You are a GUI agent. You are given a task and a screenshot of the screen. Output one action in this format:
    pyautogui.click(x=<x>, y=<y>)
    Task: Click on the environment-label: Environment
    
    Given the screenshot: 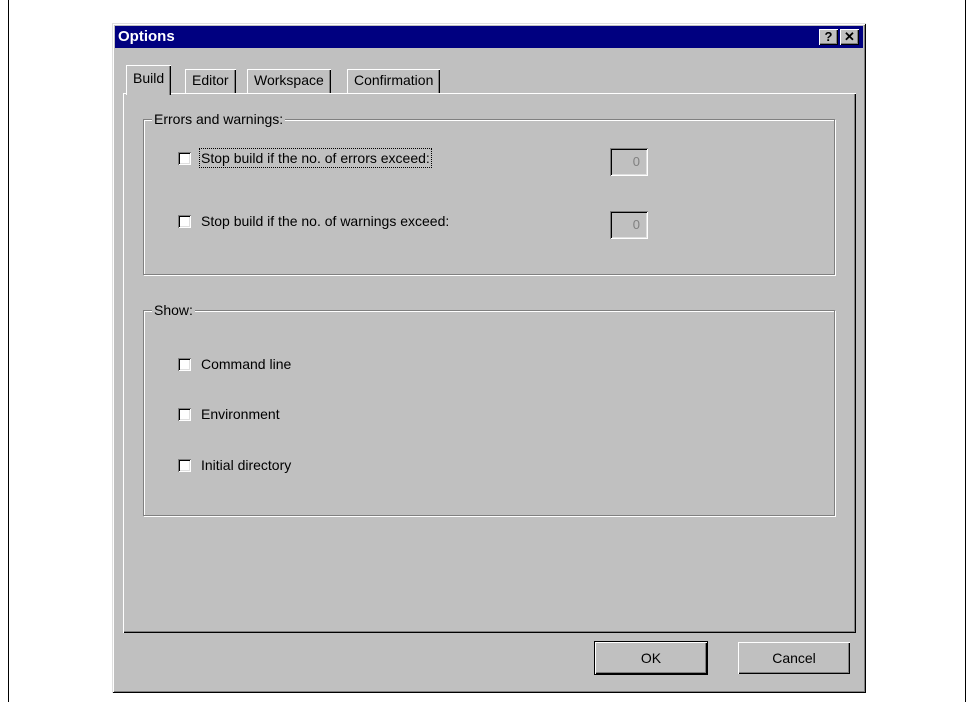 What is the action you would take?
    pyautogui.click(x=240, y=414)
    